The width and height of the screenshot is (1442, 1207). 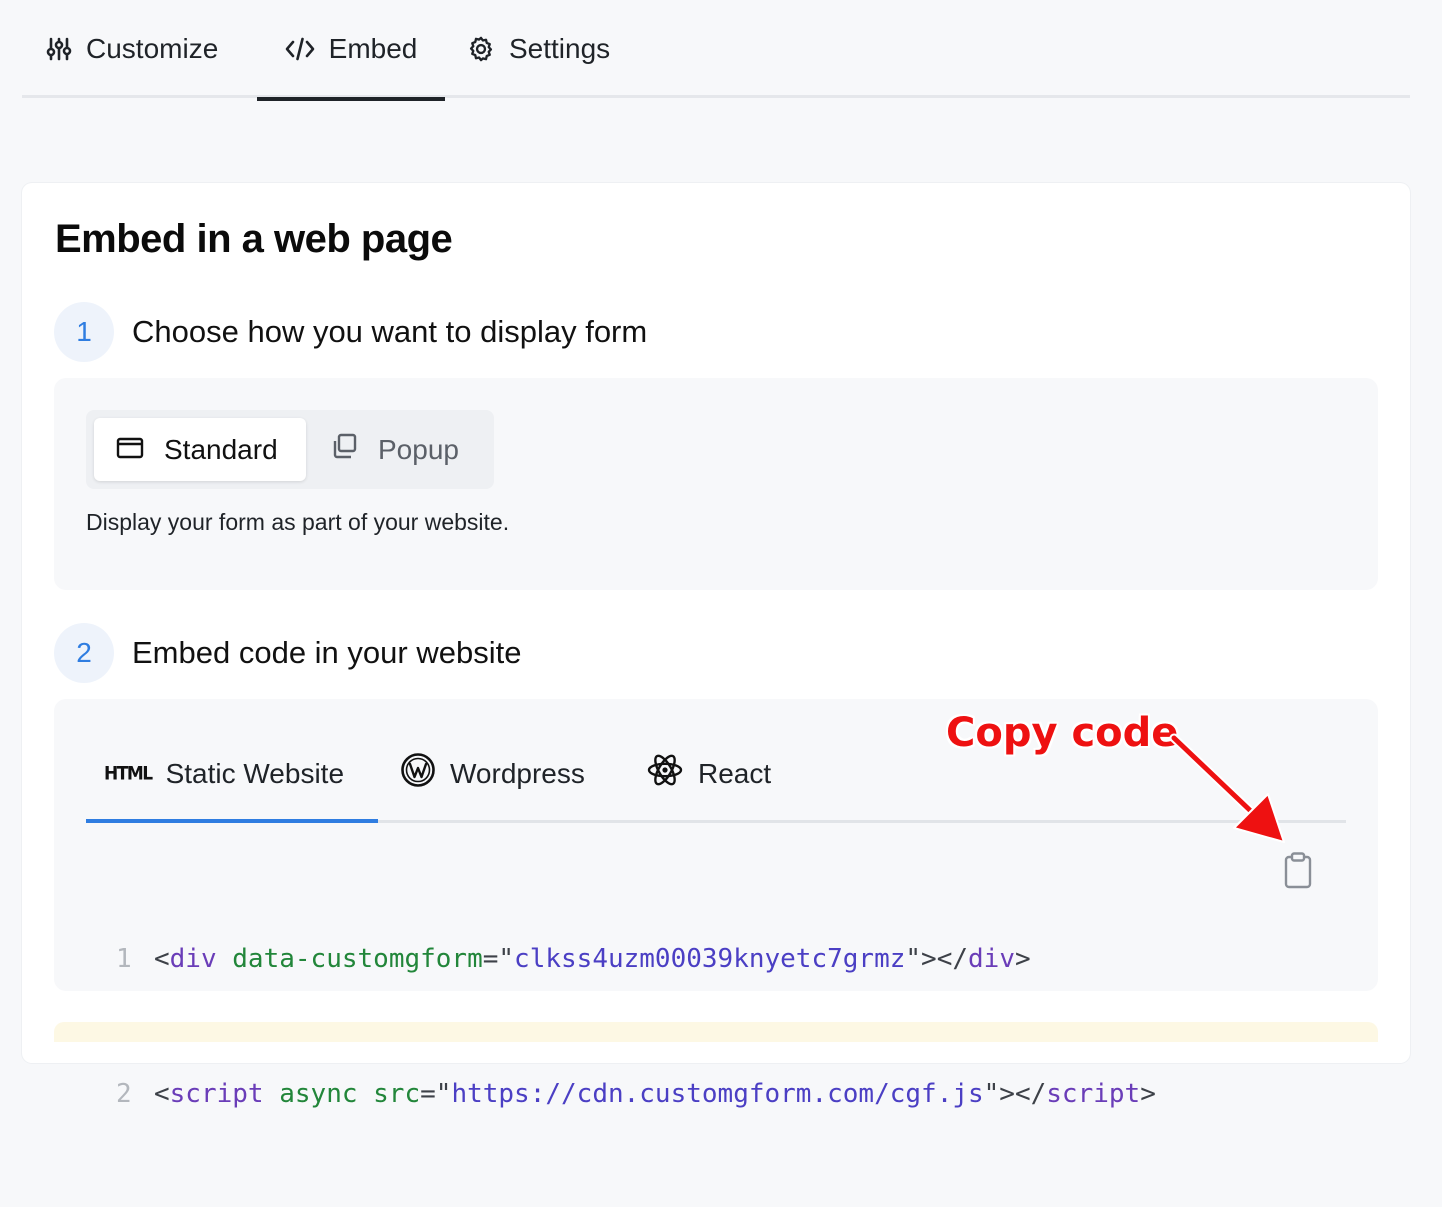 I want to click on step-title: Embed code in your website, so click(x=327, y=652).